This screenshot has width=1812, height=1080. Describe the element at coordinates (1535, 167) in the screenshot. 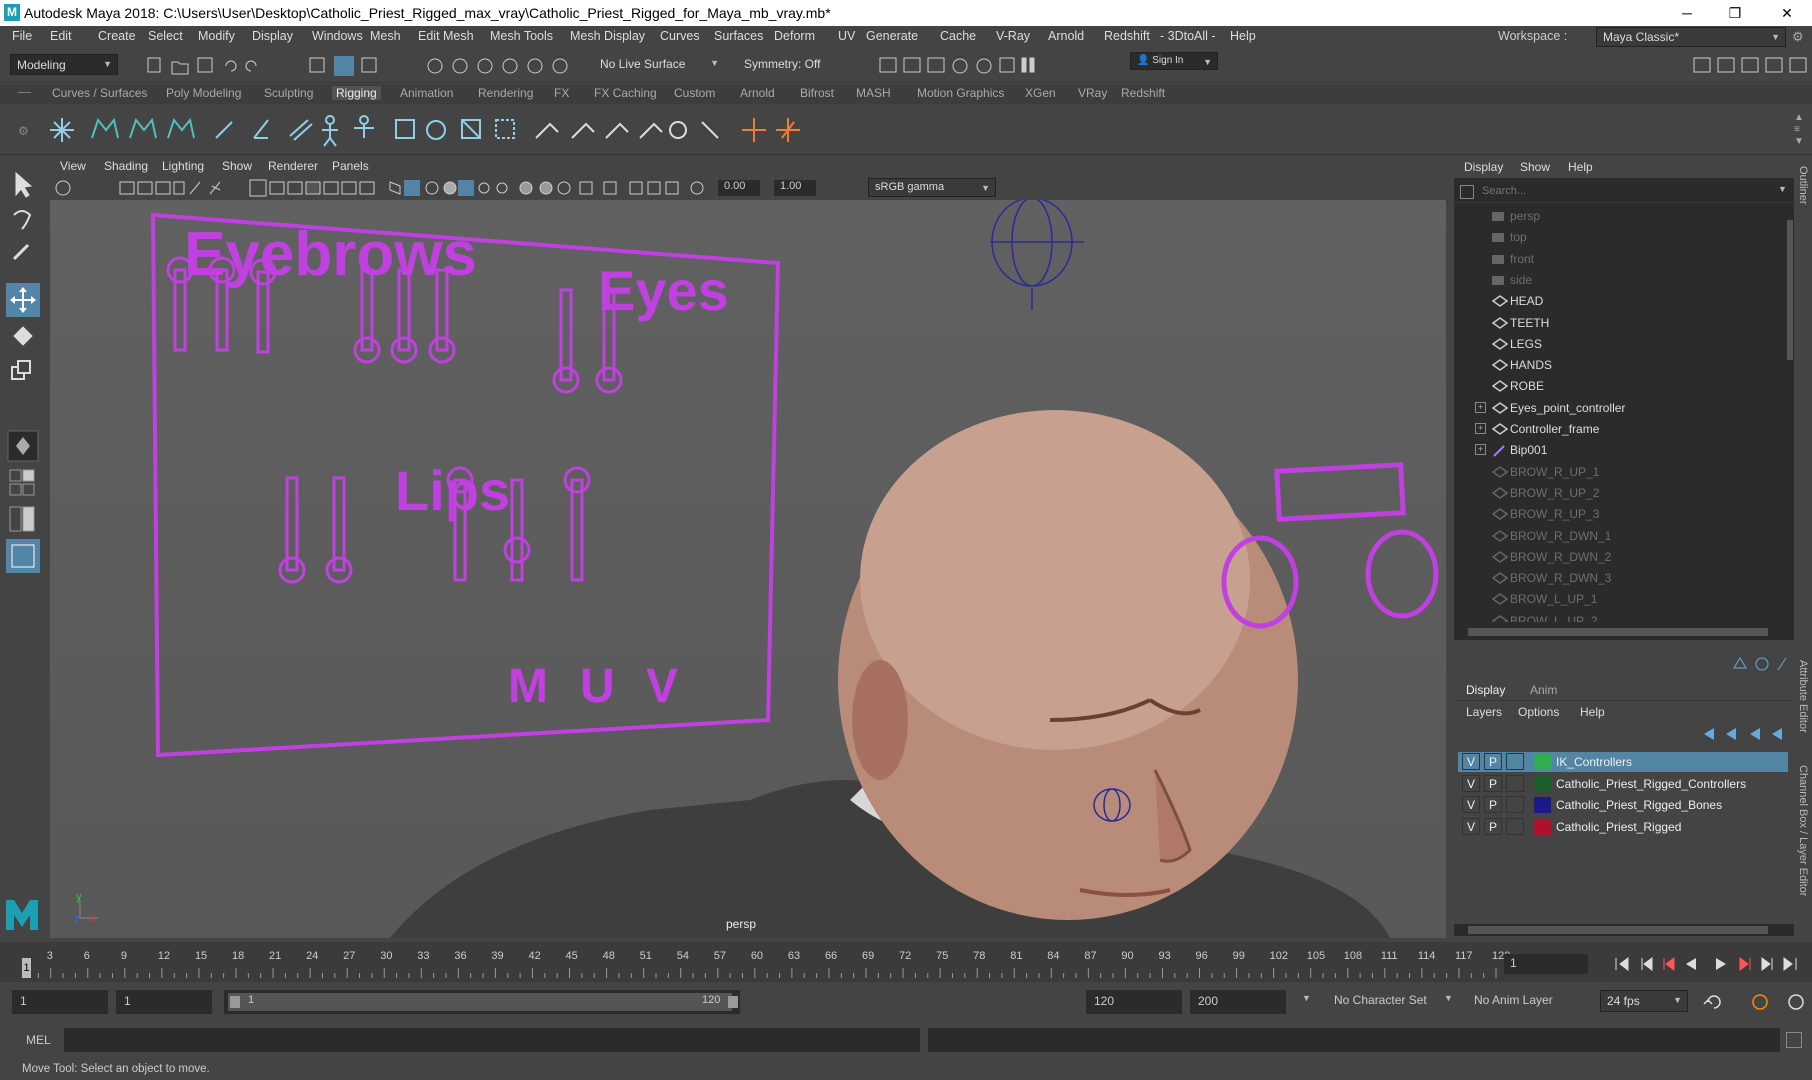

I see `outliner-menu-show: Show` at that location.